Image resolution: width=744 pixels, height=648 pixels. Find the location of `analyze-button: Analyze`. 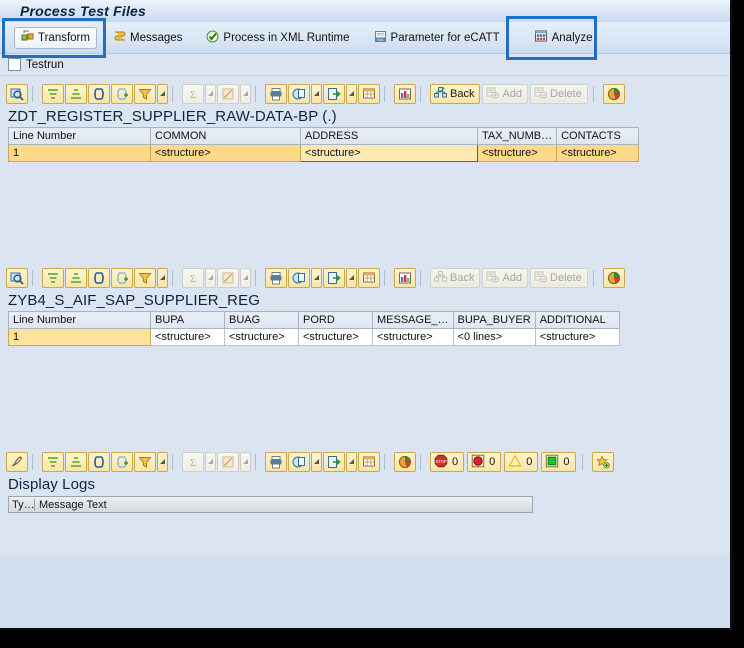

analyze-button: Analyze is located at coordinates (563, 38).